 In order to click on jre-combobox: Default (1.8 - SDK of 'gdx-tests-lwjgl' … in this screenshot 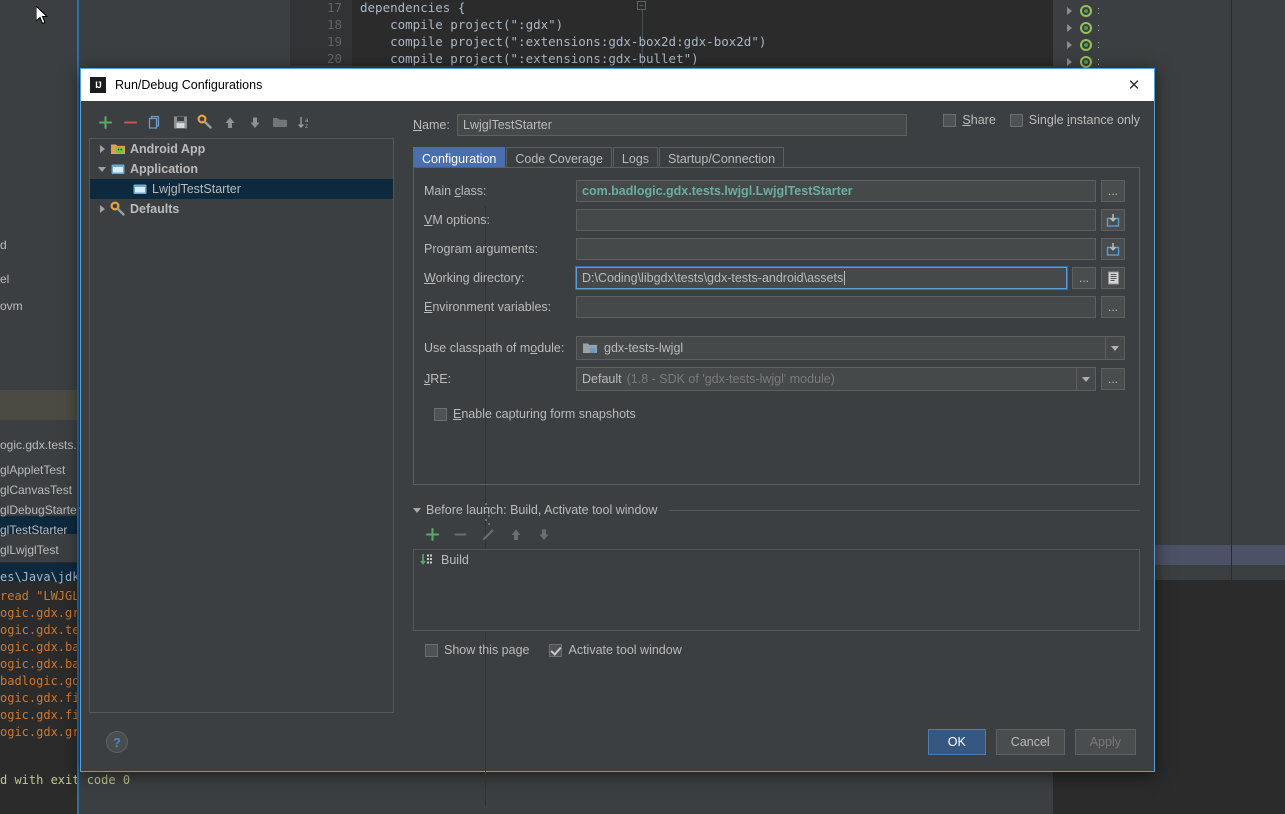, I will do `click(836, 379)`.